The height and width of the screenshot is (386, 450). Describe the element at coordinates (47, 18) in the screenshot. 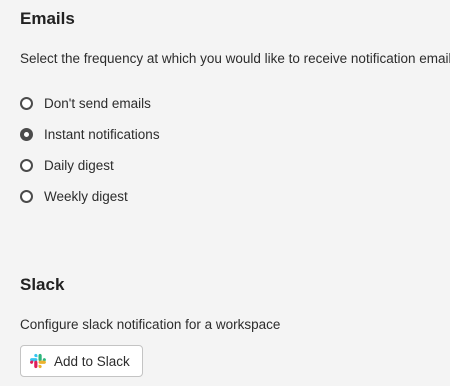

I see `emails-section-title: Emails` at that location.